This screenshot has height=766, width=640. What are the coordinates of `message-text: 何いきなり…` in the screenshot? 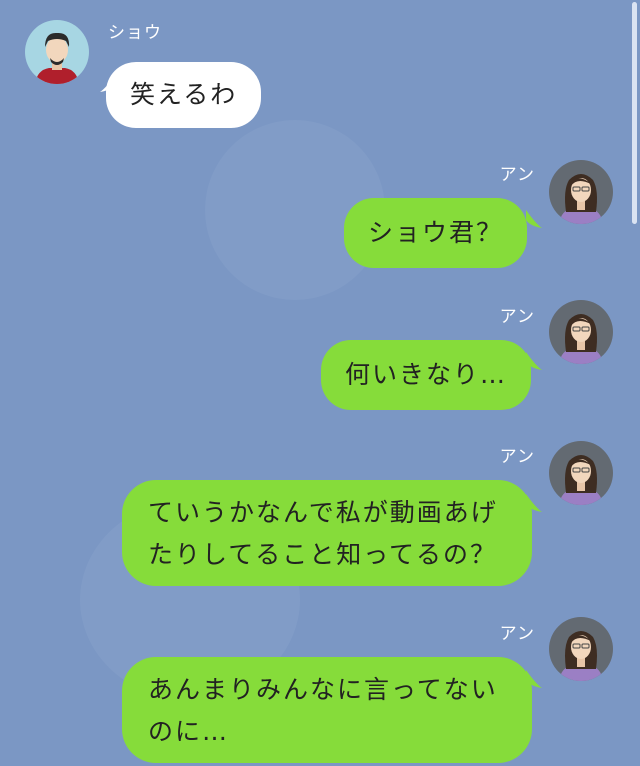 It's located at (426, 374).